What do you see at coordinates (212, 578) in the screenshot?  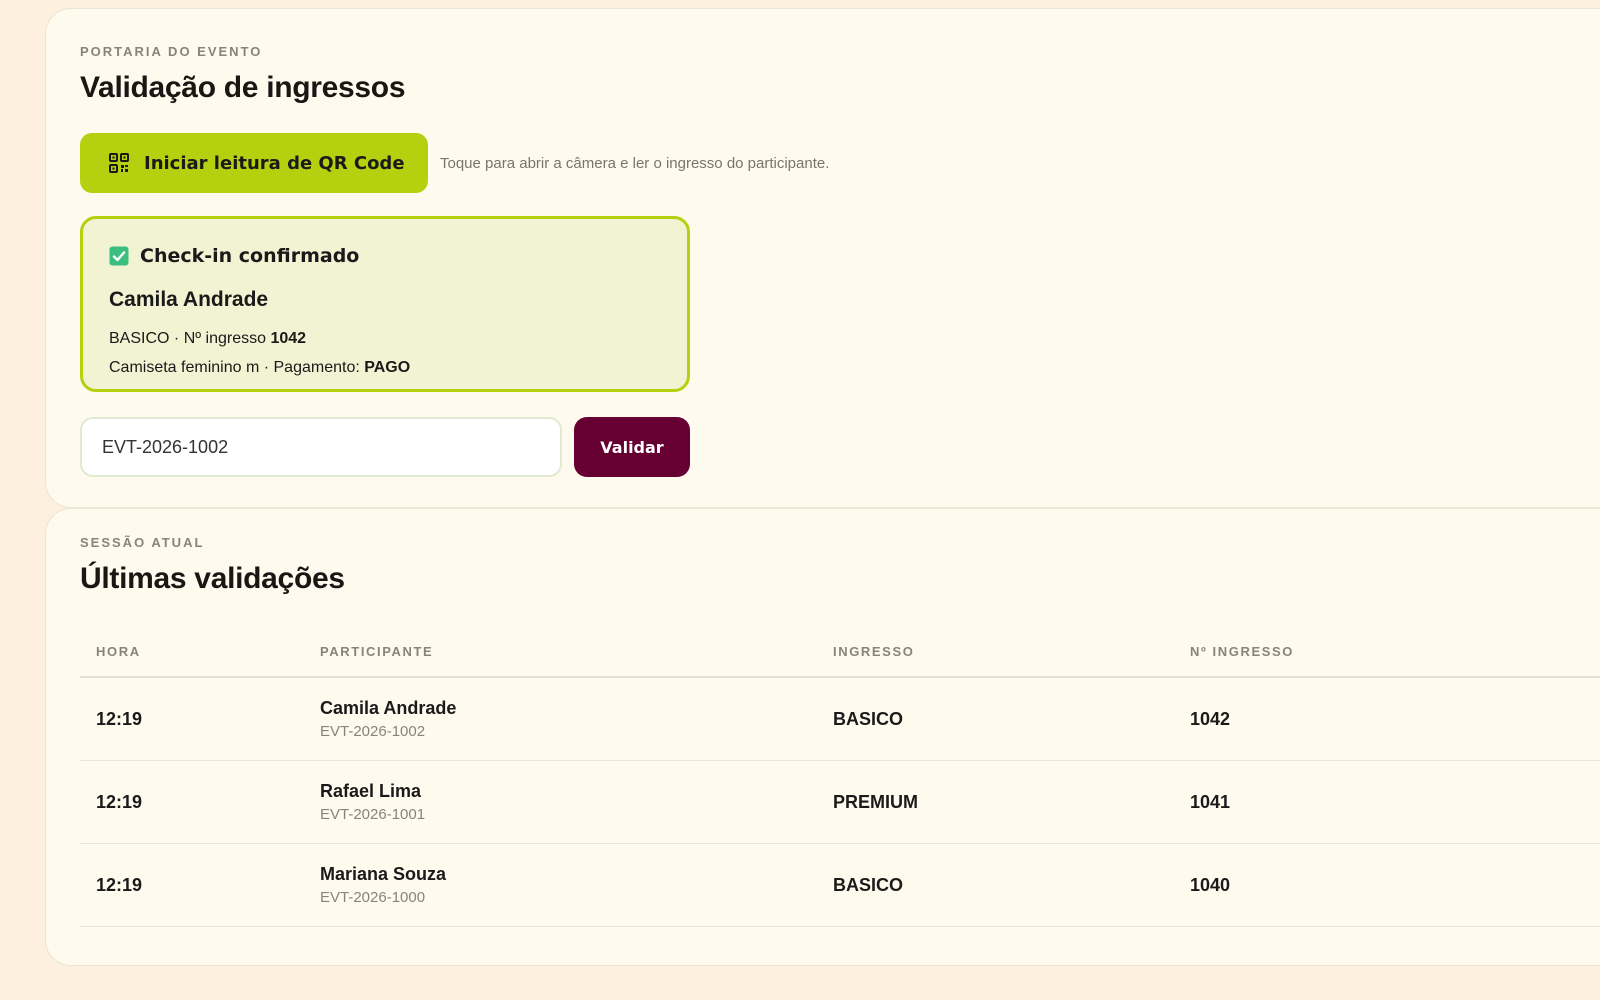 I see `section-title: Últimas validações` at bounding box center [212, 578].